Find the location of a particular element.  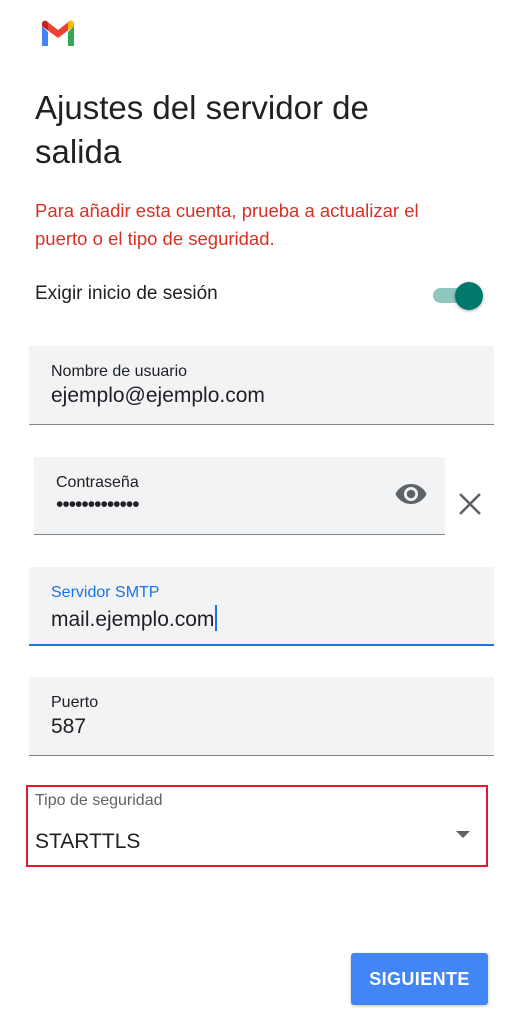

username-value: ejemplo@ejemplo.com is located at coordinates (158, 395).